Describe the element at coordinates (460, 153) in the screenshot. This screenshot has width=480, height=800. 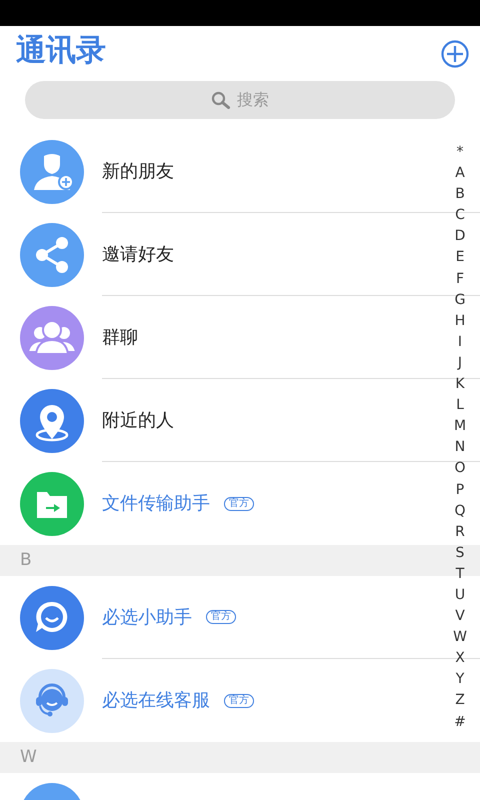
I see `index-letter: *` at that location.